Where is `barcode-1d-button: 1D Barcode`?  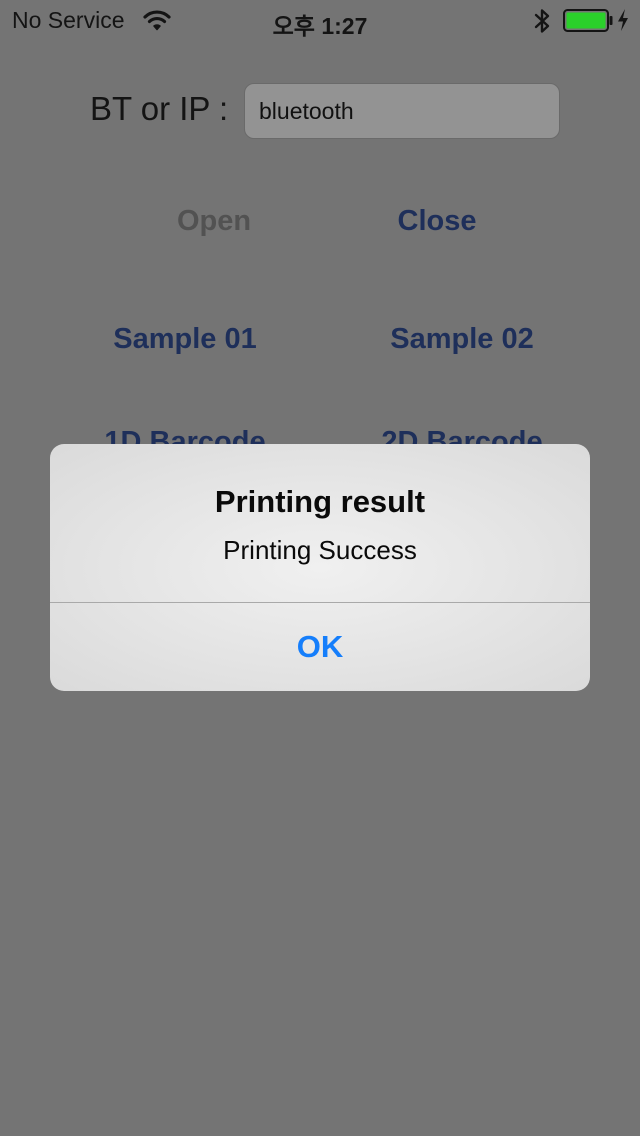 barcode-1d-button: 1D Barcode is located at coordinates (185, 433).